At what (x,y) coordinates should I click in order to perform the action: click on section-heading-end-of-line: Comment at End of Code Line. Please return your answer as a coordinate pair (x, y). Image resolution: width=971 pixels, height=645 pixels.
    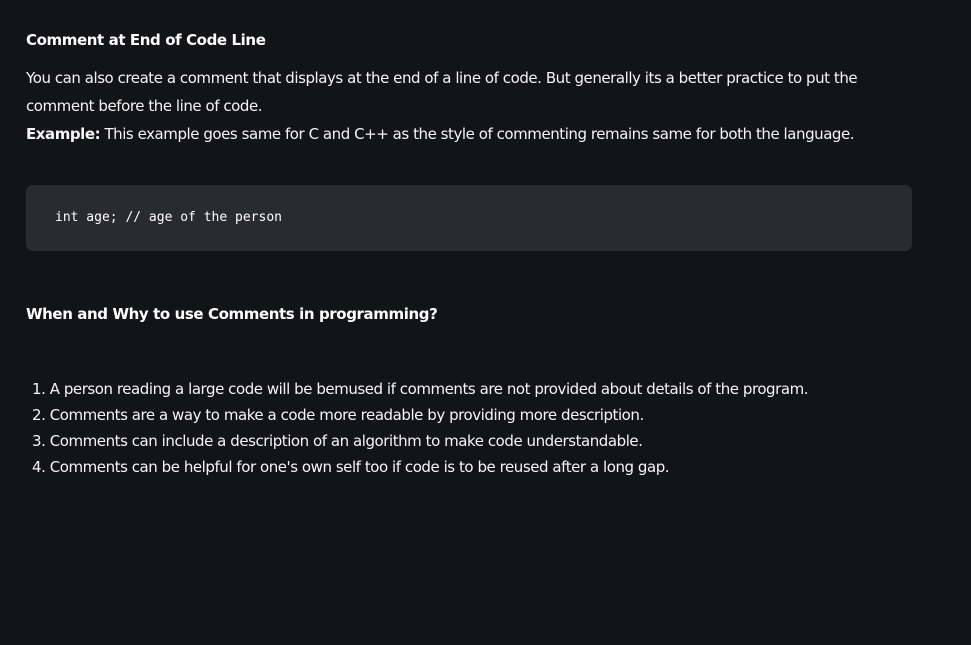
    Looking at the image, I should click on (146, 40).